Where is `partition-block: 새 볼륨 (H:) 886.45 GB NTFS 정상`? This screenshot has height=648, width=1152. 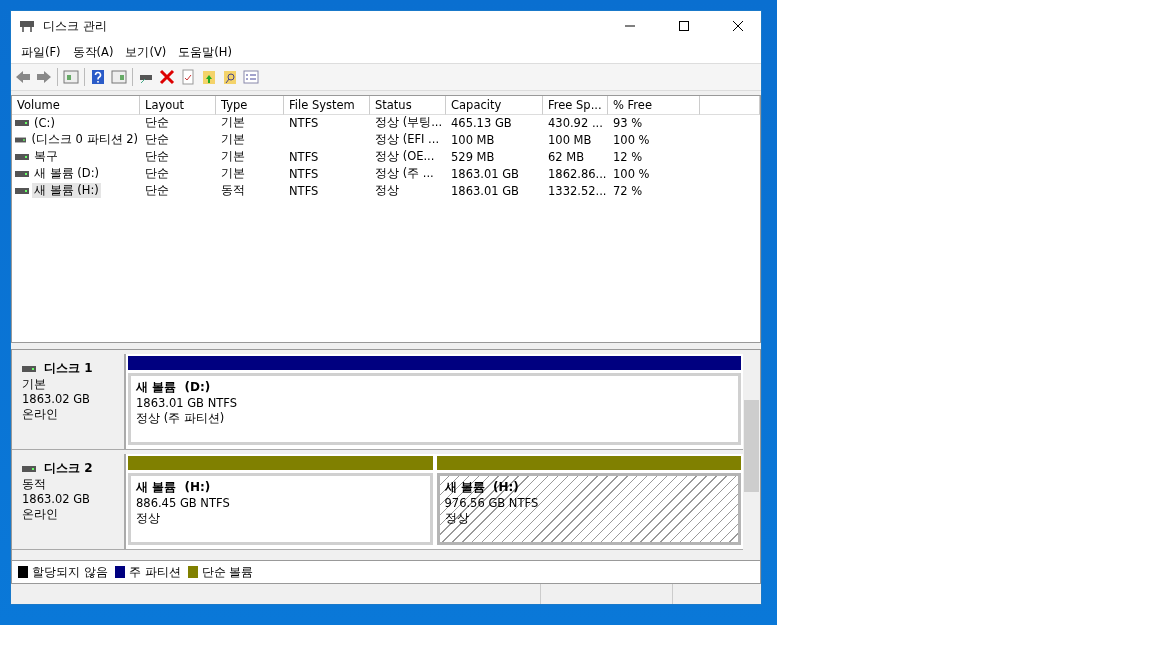
partition-block: 새 볼륨 (H:) 886.45 GB NTFS 정상 is located at coordinates (280, 509).